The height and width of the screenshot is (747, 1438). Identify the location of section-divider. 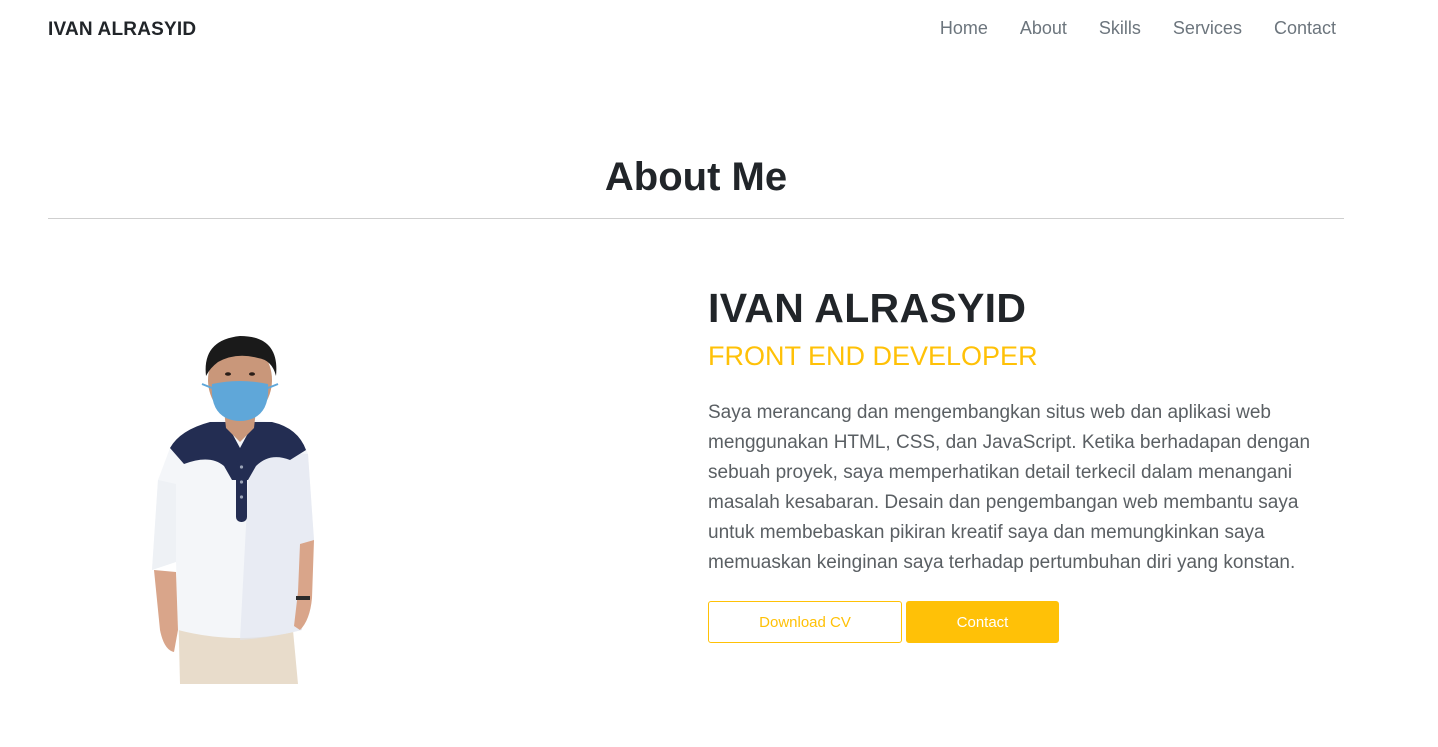
(696, 218).